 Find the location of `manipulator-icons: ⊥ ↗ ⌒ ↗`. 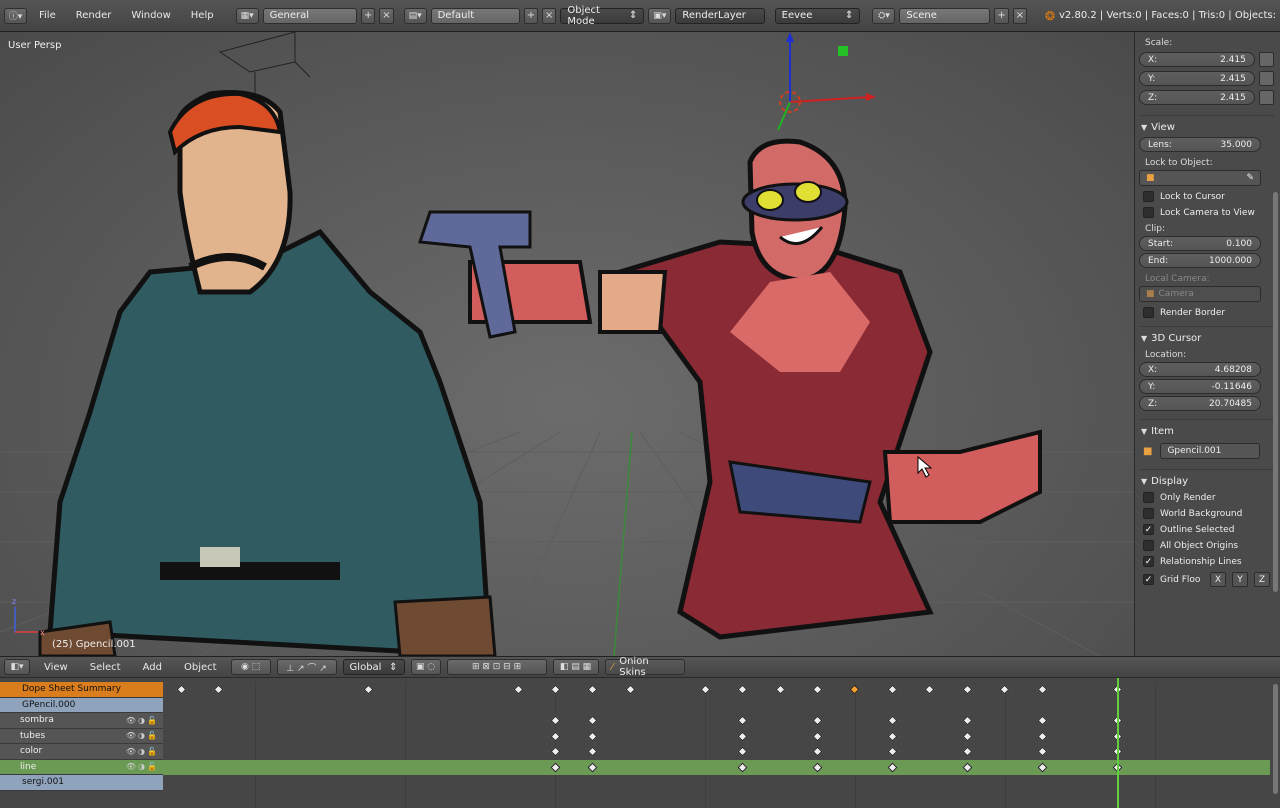

manipulator-icons: ⊥ ↗ ⌒ ↗ is located at coordinates (306, 667).